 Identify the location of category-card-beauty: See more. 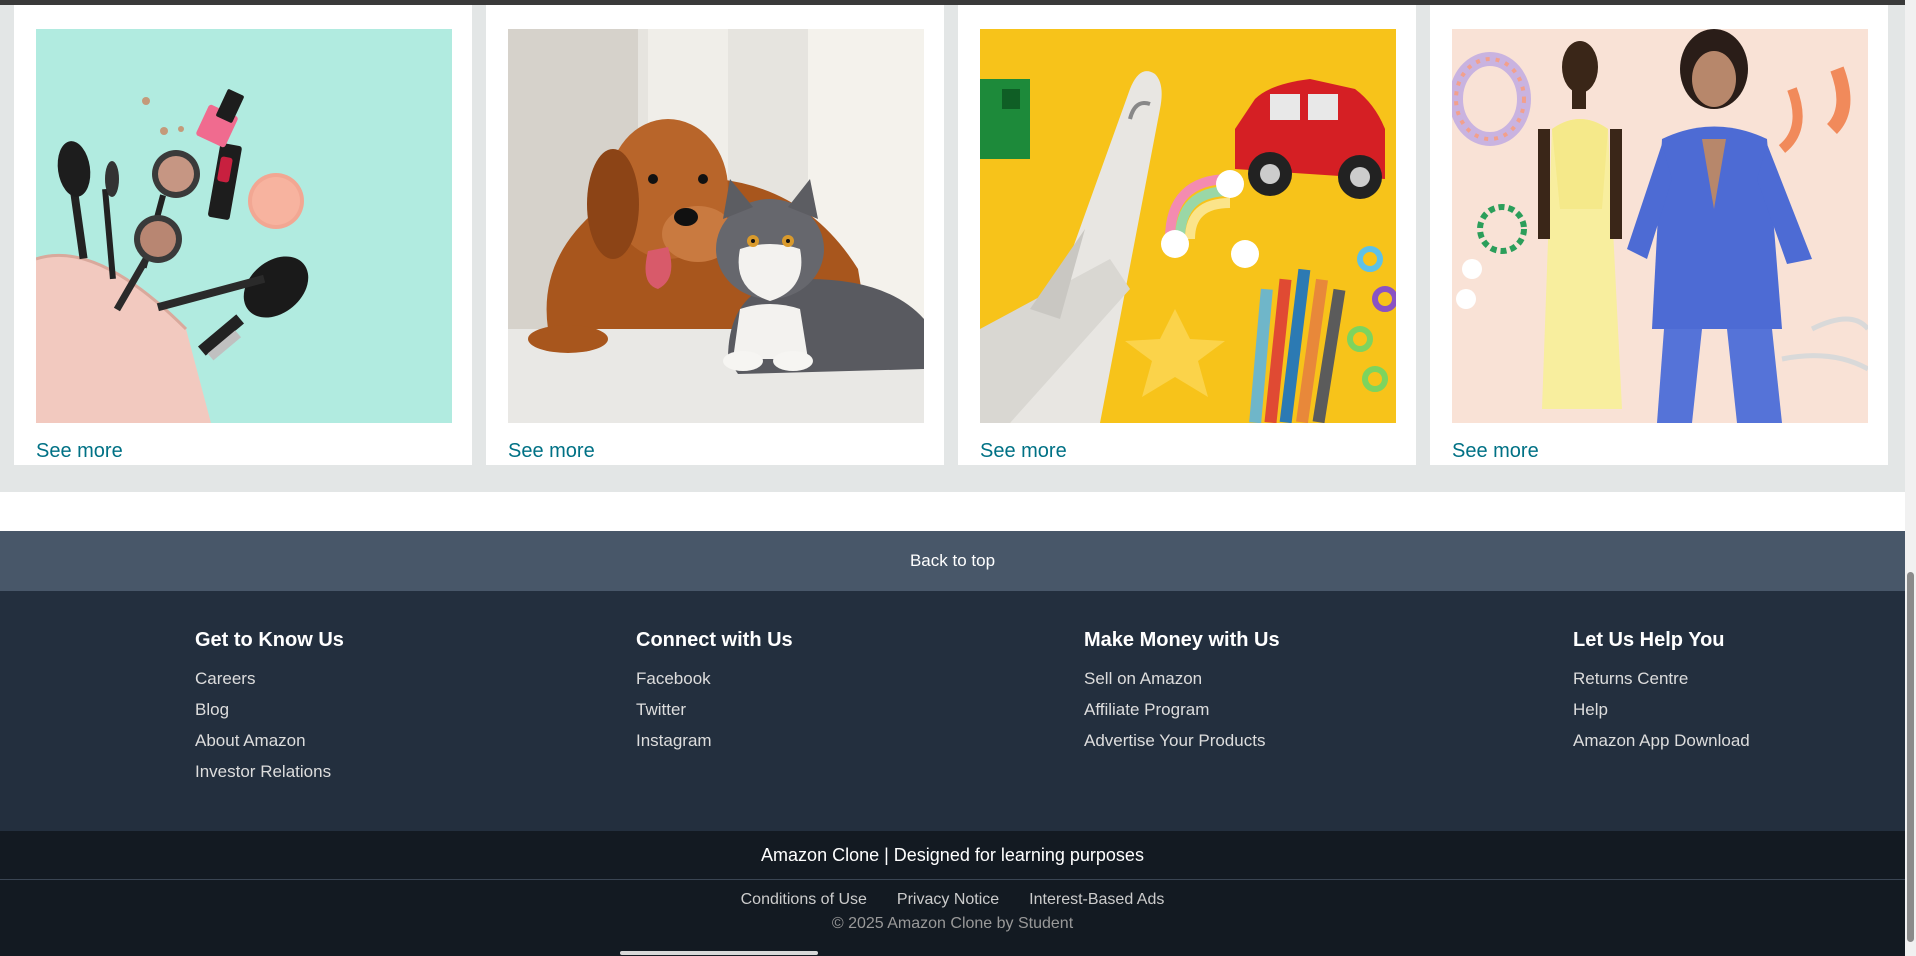
(243, 234).